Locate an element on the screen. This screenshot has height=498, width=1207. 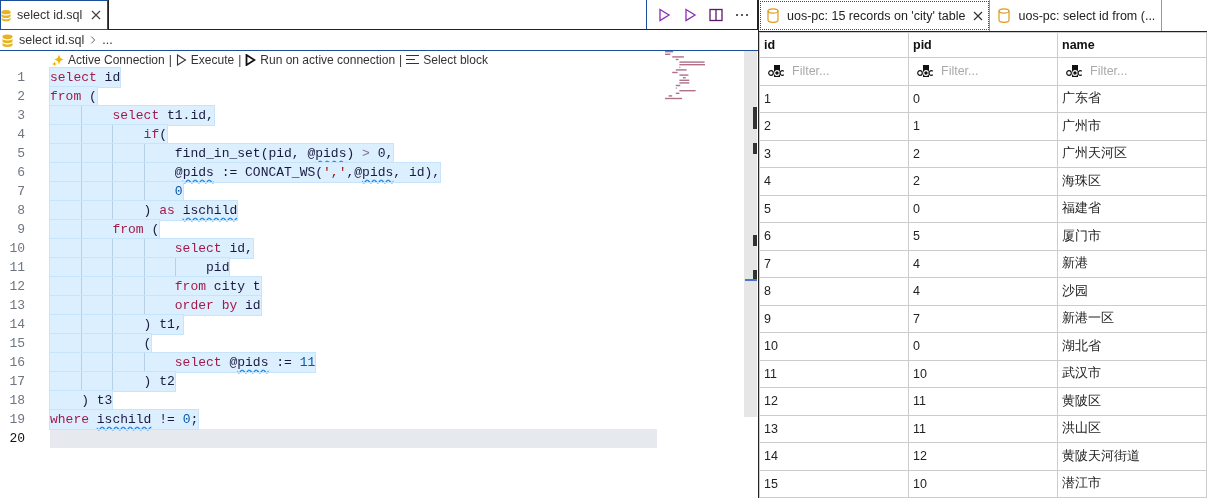
lines-icon is located at coordinates (413, 59).